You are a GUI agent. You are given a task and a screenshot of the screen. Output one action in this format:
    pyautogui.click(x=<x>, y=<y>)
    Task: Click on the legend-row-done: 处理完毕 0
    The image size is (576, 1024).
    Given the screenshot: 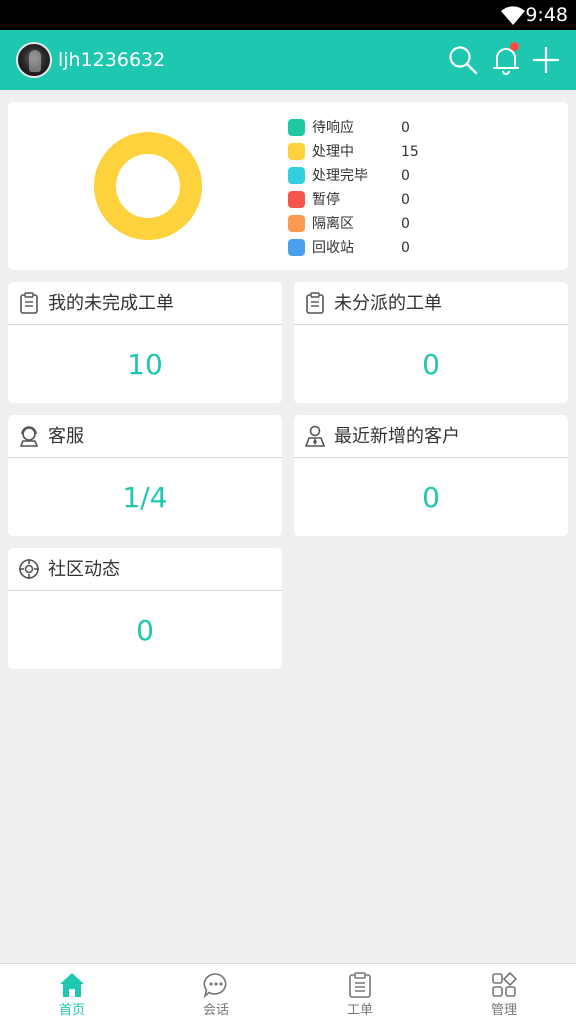 What is the action you would take?
    pyautogui.click(x=368, y=176)
    